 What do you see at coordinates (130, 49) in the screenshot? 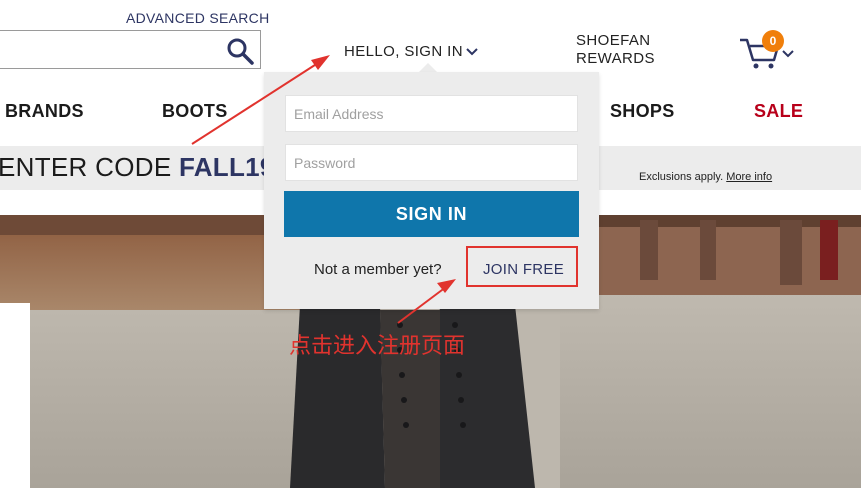
I see `search-input` at bounding box center [130, 49].